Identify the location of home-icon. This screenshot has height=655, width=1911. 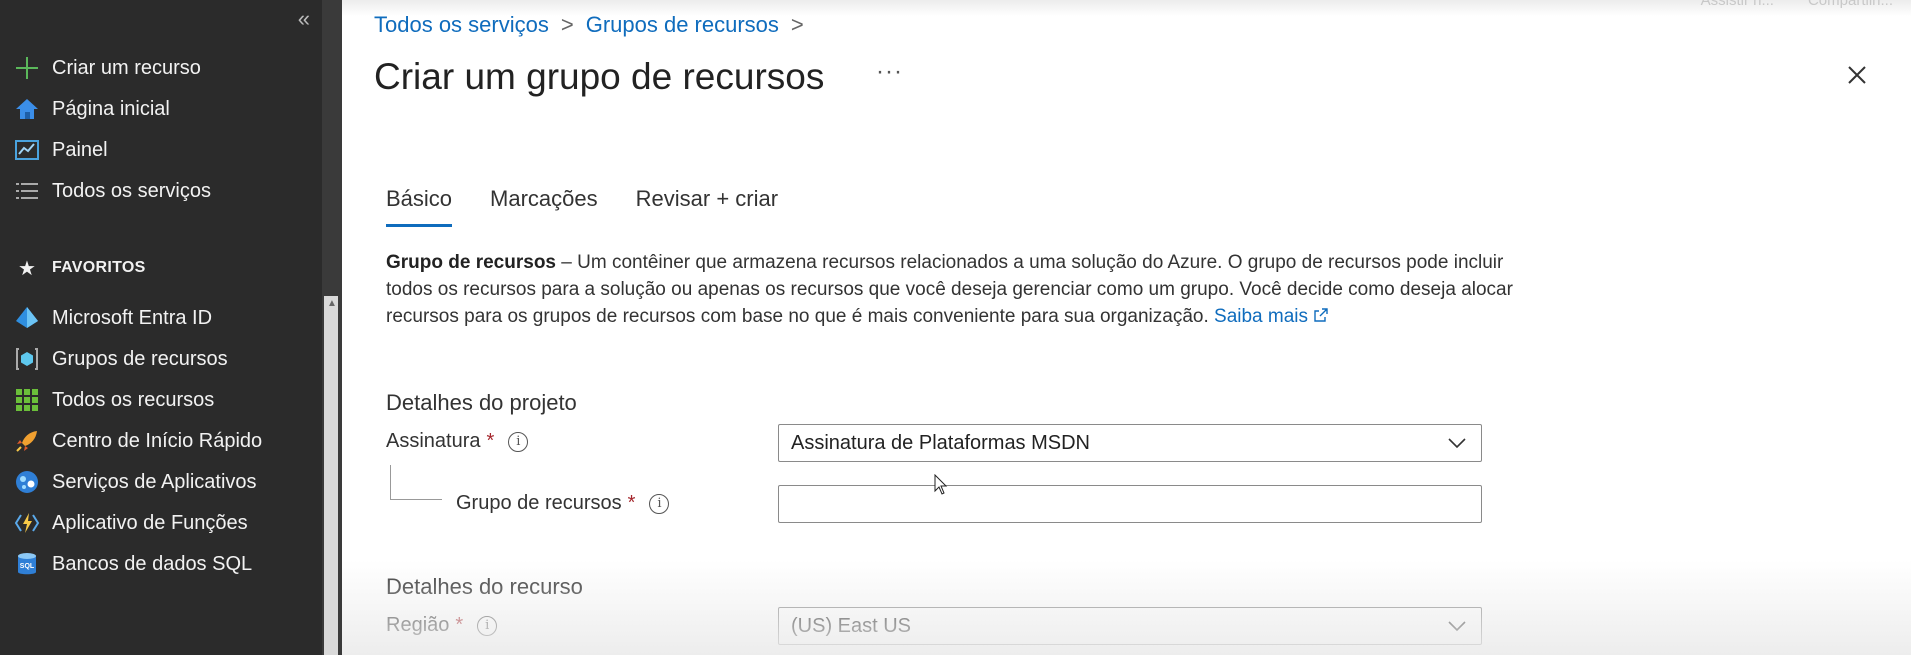
(27, 109).